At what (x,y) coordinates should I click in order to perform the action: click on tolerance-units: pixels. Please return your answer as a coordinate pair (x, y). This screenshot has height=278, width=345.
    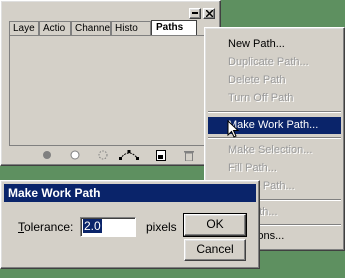
    Looking at the image, I should click on (161, 227).